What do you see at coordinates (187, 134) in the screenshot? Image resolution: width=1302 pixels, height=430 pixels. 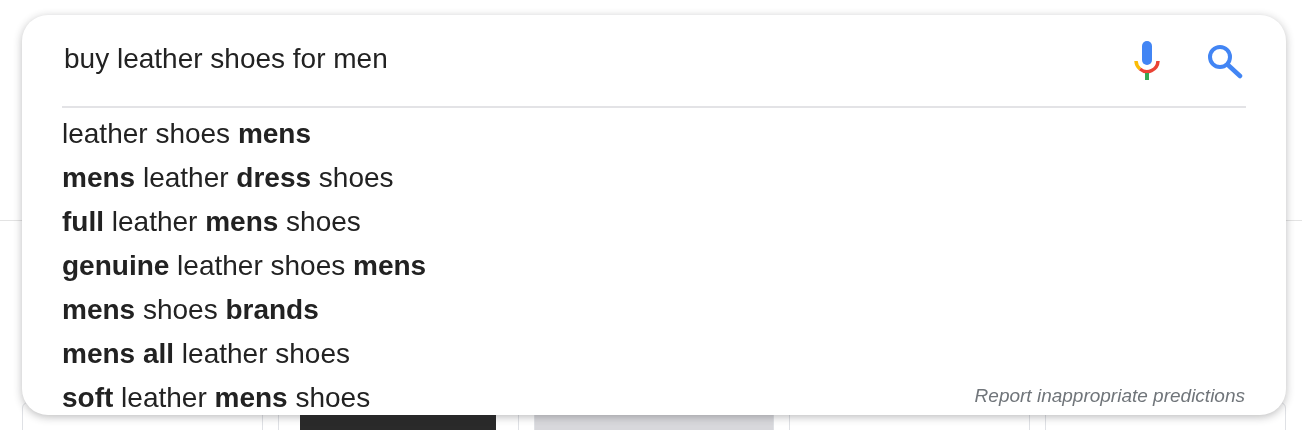 I see `suggestion-item: leather shoes mens` at bounding box center [187, 134].